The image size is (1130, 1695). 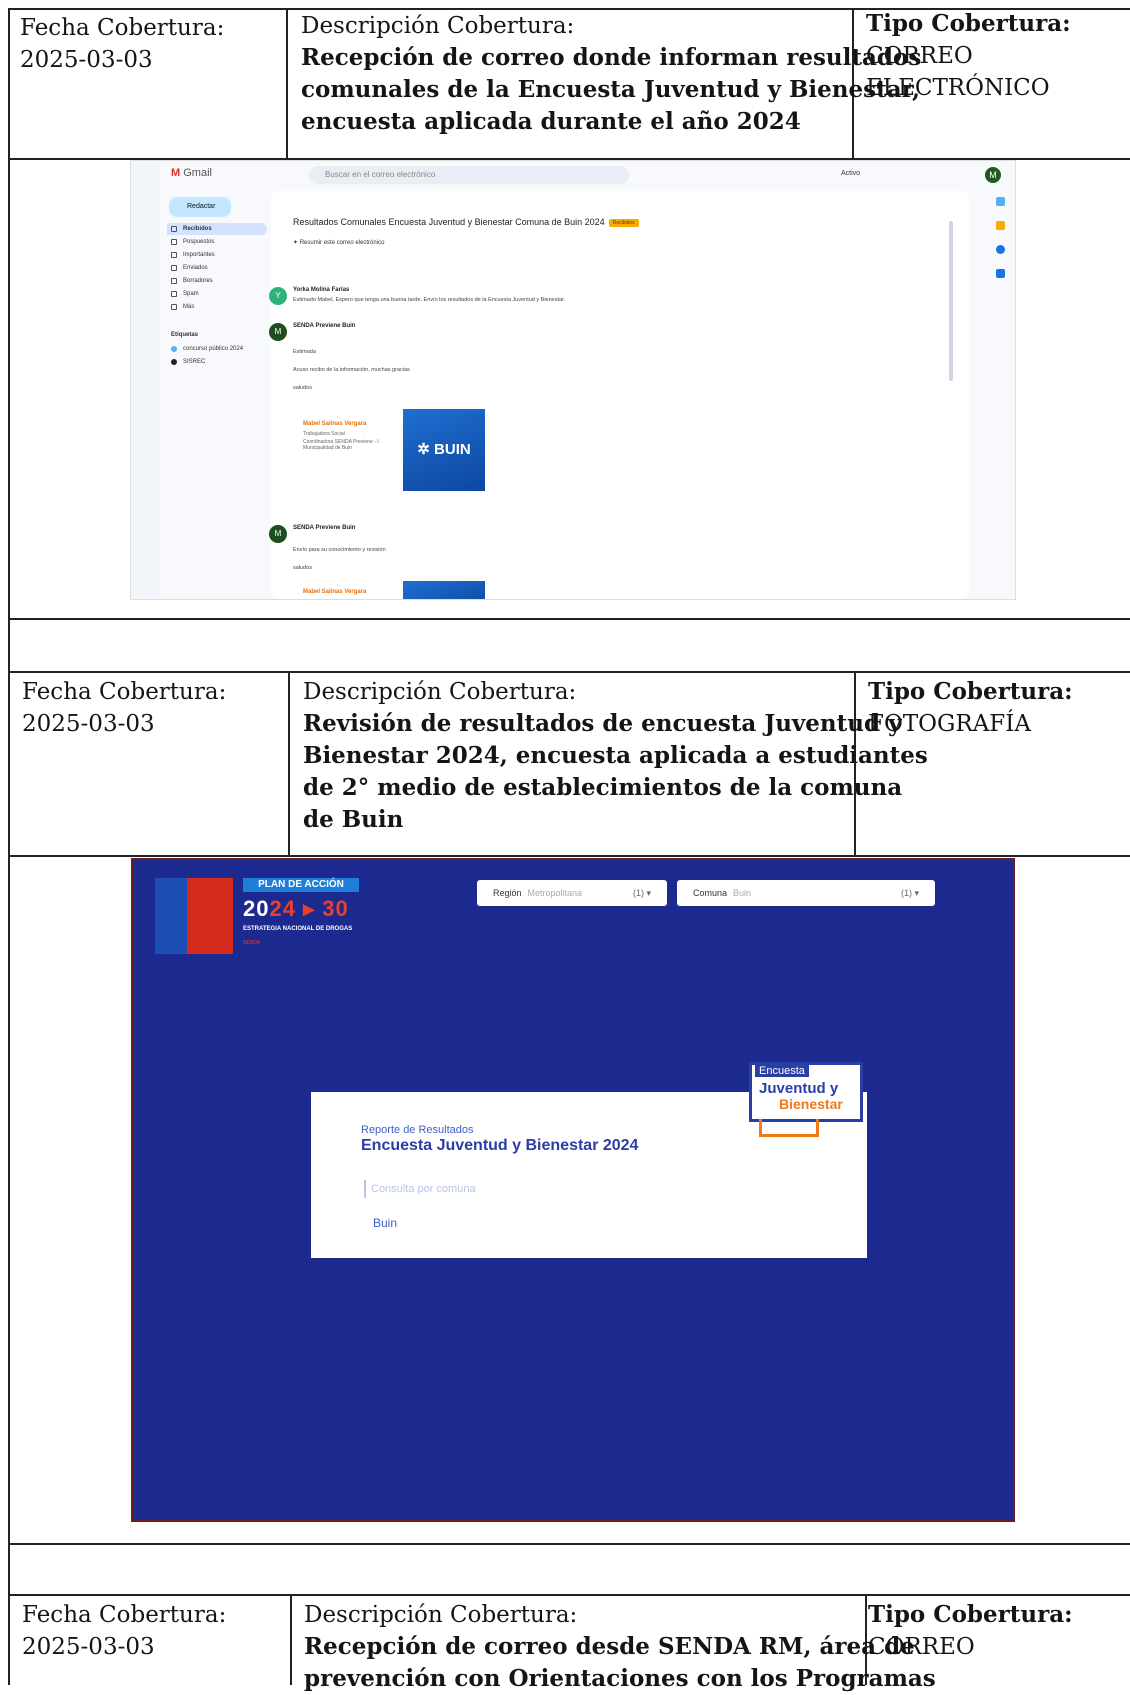 I want to click on region-select: Región Metropolitana (1) ▾, so click(x=572, y=893).